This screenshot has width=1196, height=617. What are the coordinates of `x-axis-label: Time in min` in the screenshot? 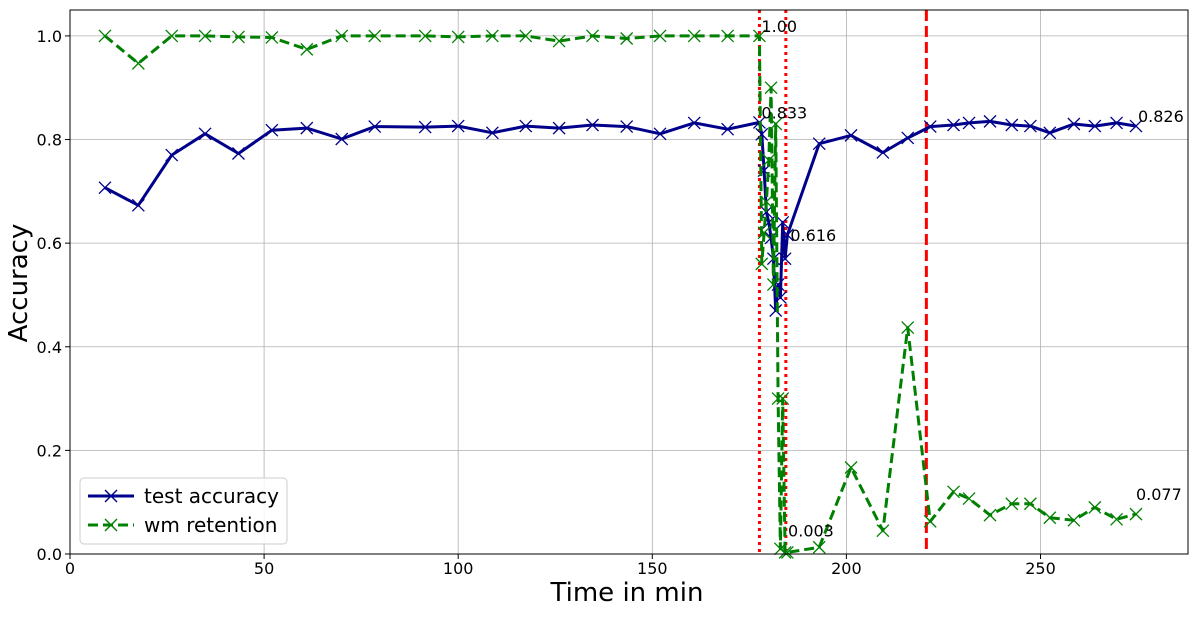 It's located at (627, 593).